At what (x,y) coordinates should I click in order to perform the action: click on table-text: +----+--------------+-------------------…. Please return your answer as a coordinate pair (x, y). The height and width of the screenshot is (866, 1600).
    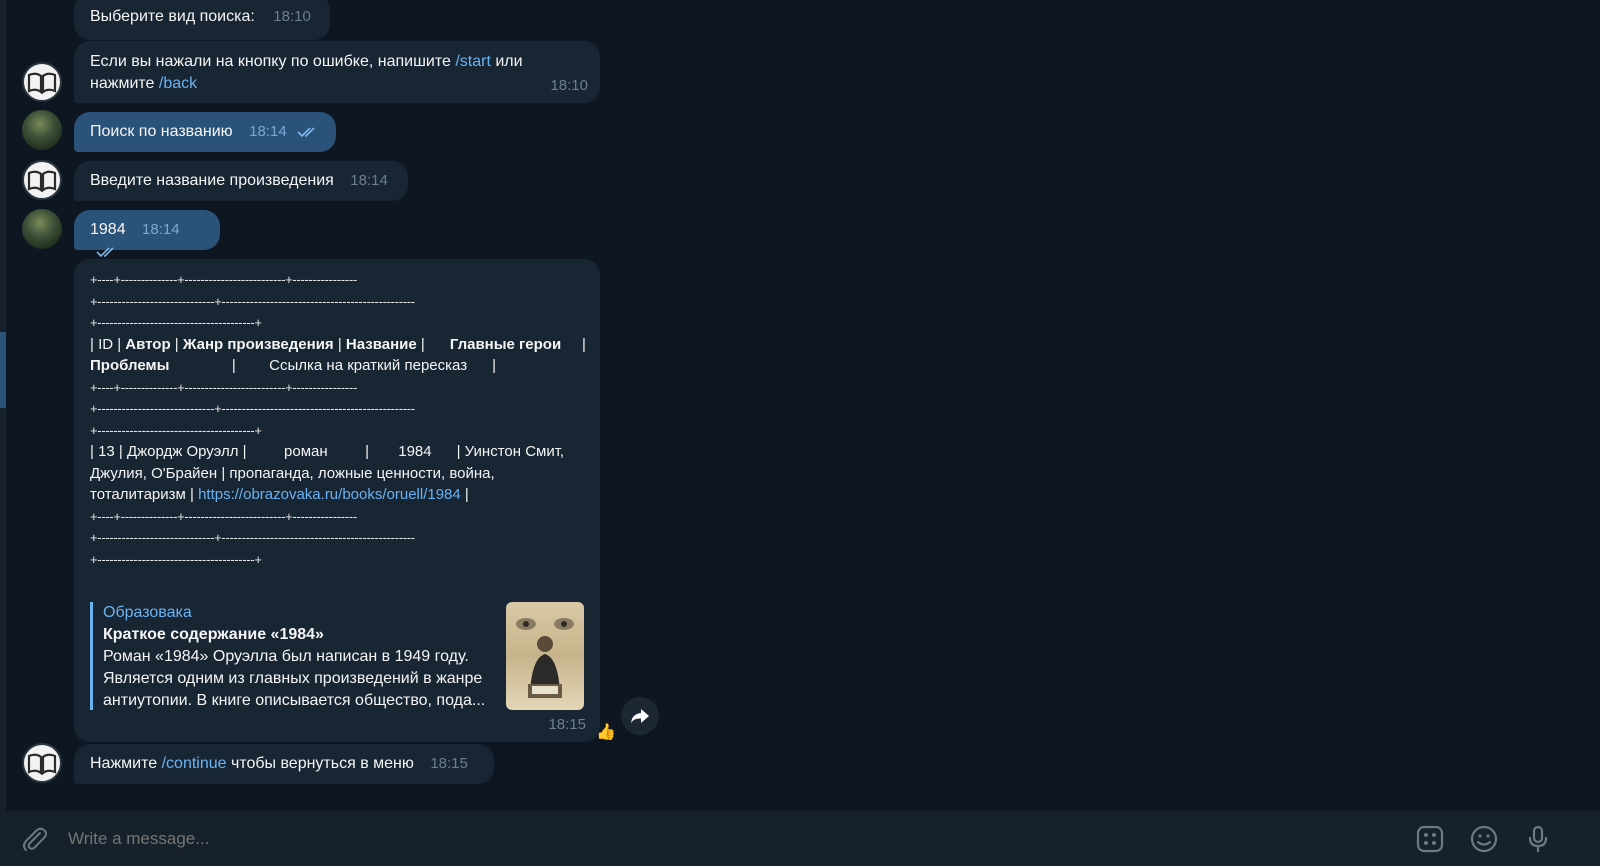
    Looking at the image, I should click on (338, 419).